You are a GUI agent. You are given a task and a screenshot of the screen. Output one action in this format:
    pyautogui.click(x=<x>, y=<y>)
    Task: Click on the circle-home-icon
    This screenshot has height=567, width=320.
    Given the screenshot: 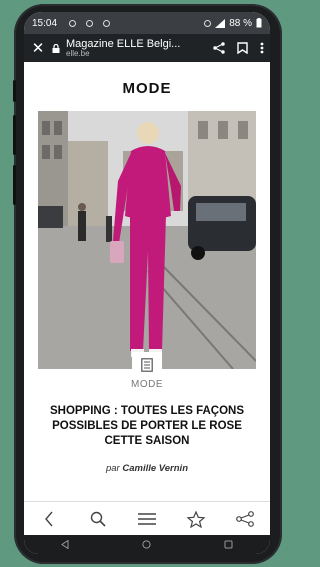 What is the action you would take?
    pyautogui.click(x=146, y=544)
    